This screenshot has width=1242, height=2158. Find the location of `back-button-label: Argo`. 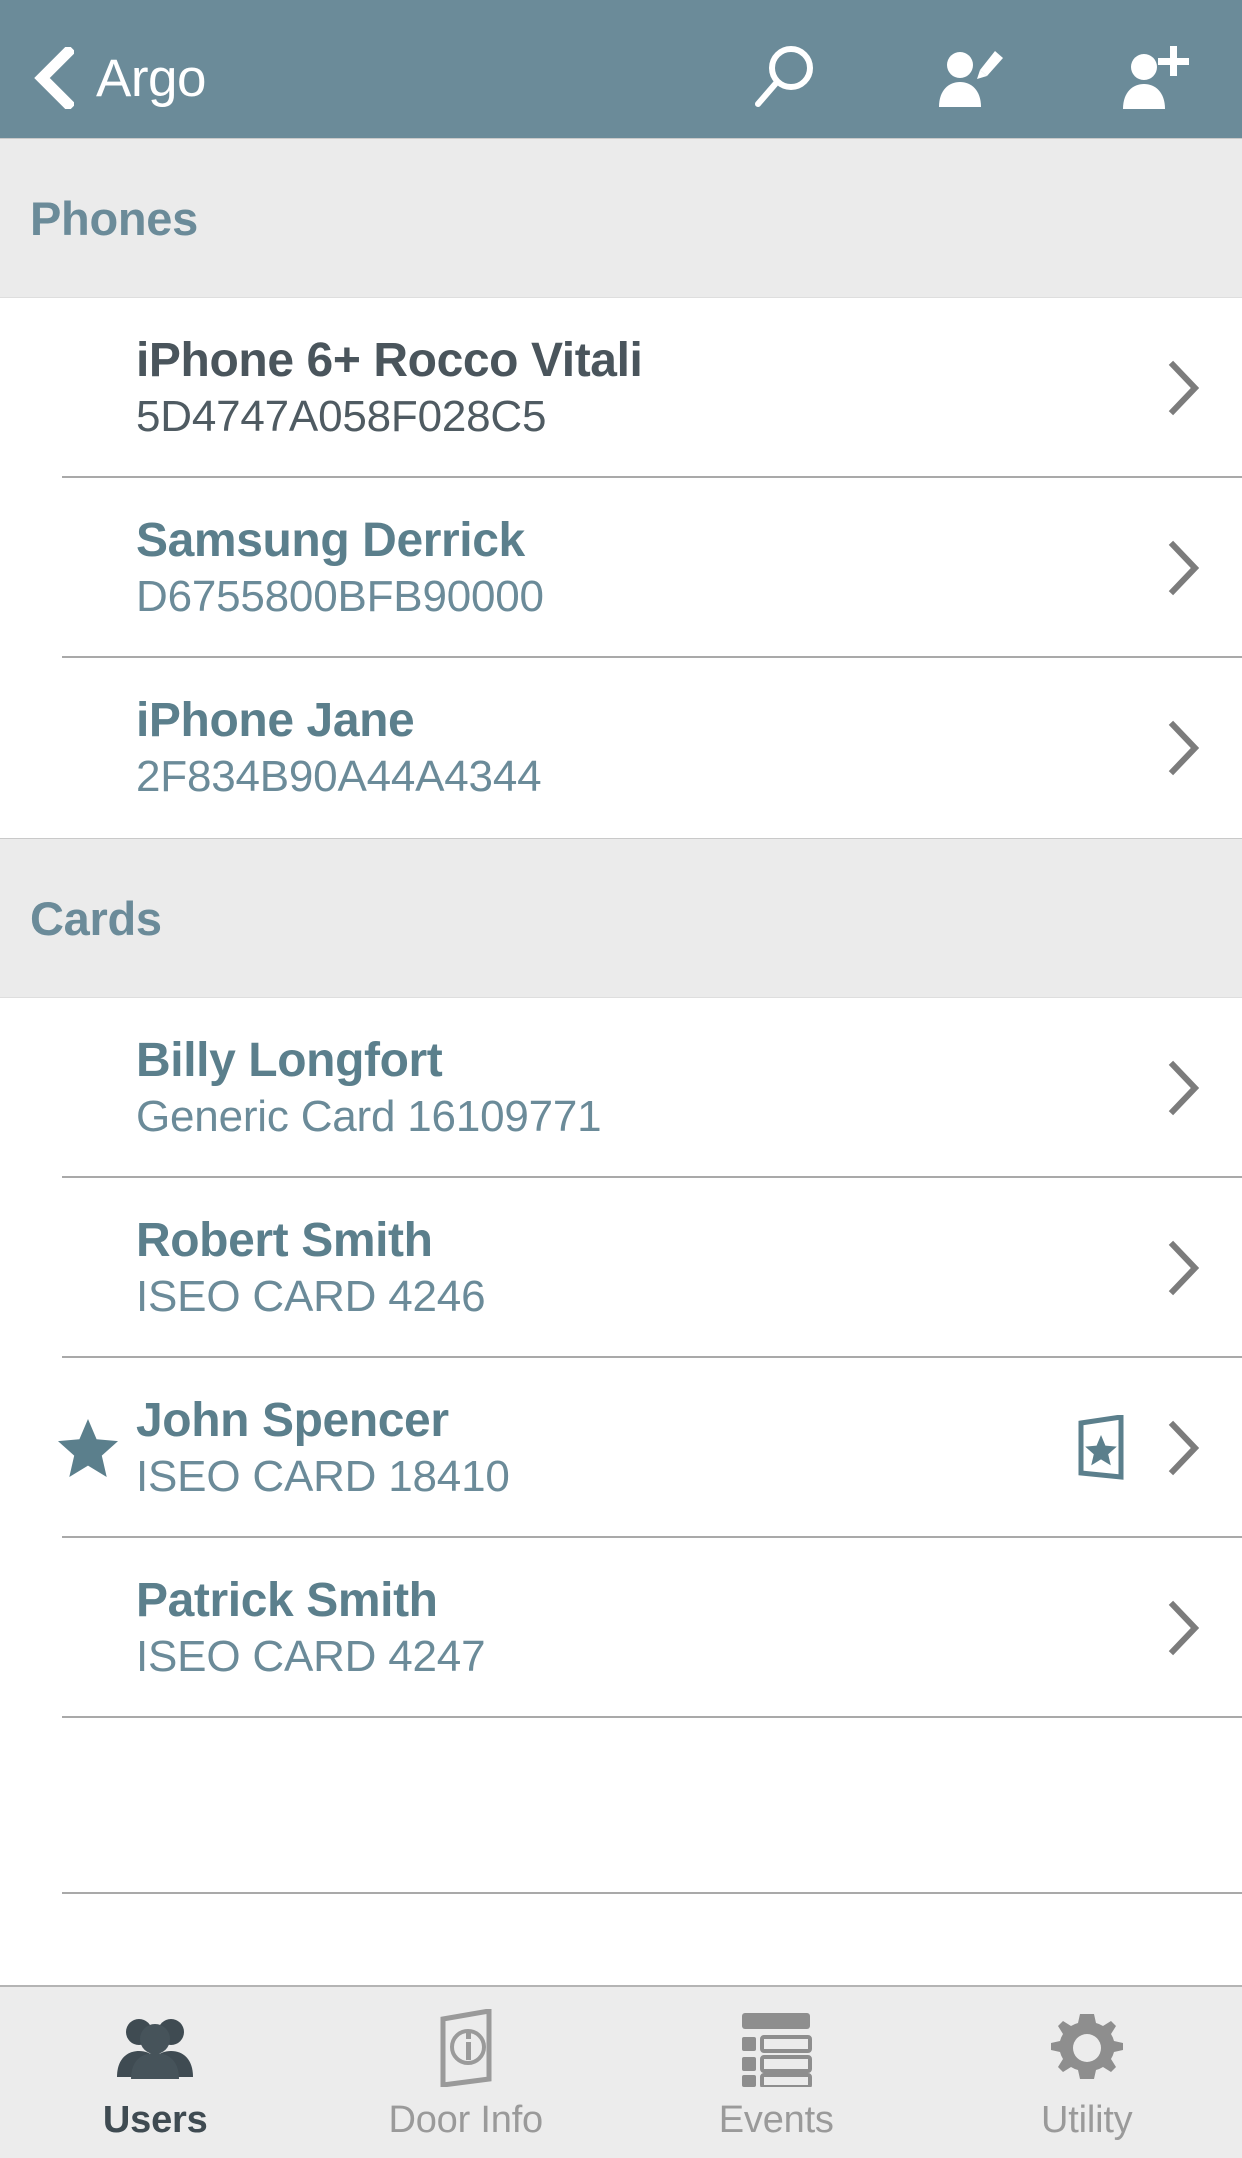

back-button-label: Argo is located at coordinates (151, 78).